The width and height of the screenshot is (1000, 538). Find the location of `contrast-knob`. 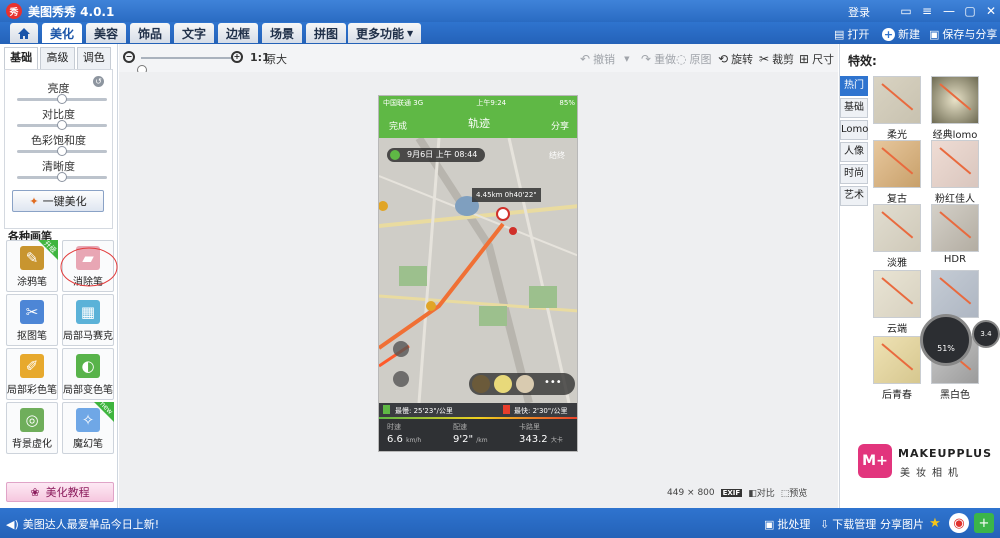

contrast-knob is located at coordinates (62, 125).